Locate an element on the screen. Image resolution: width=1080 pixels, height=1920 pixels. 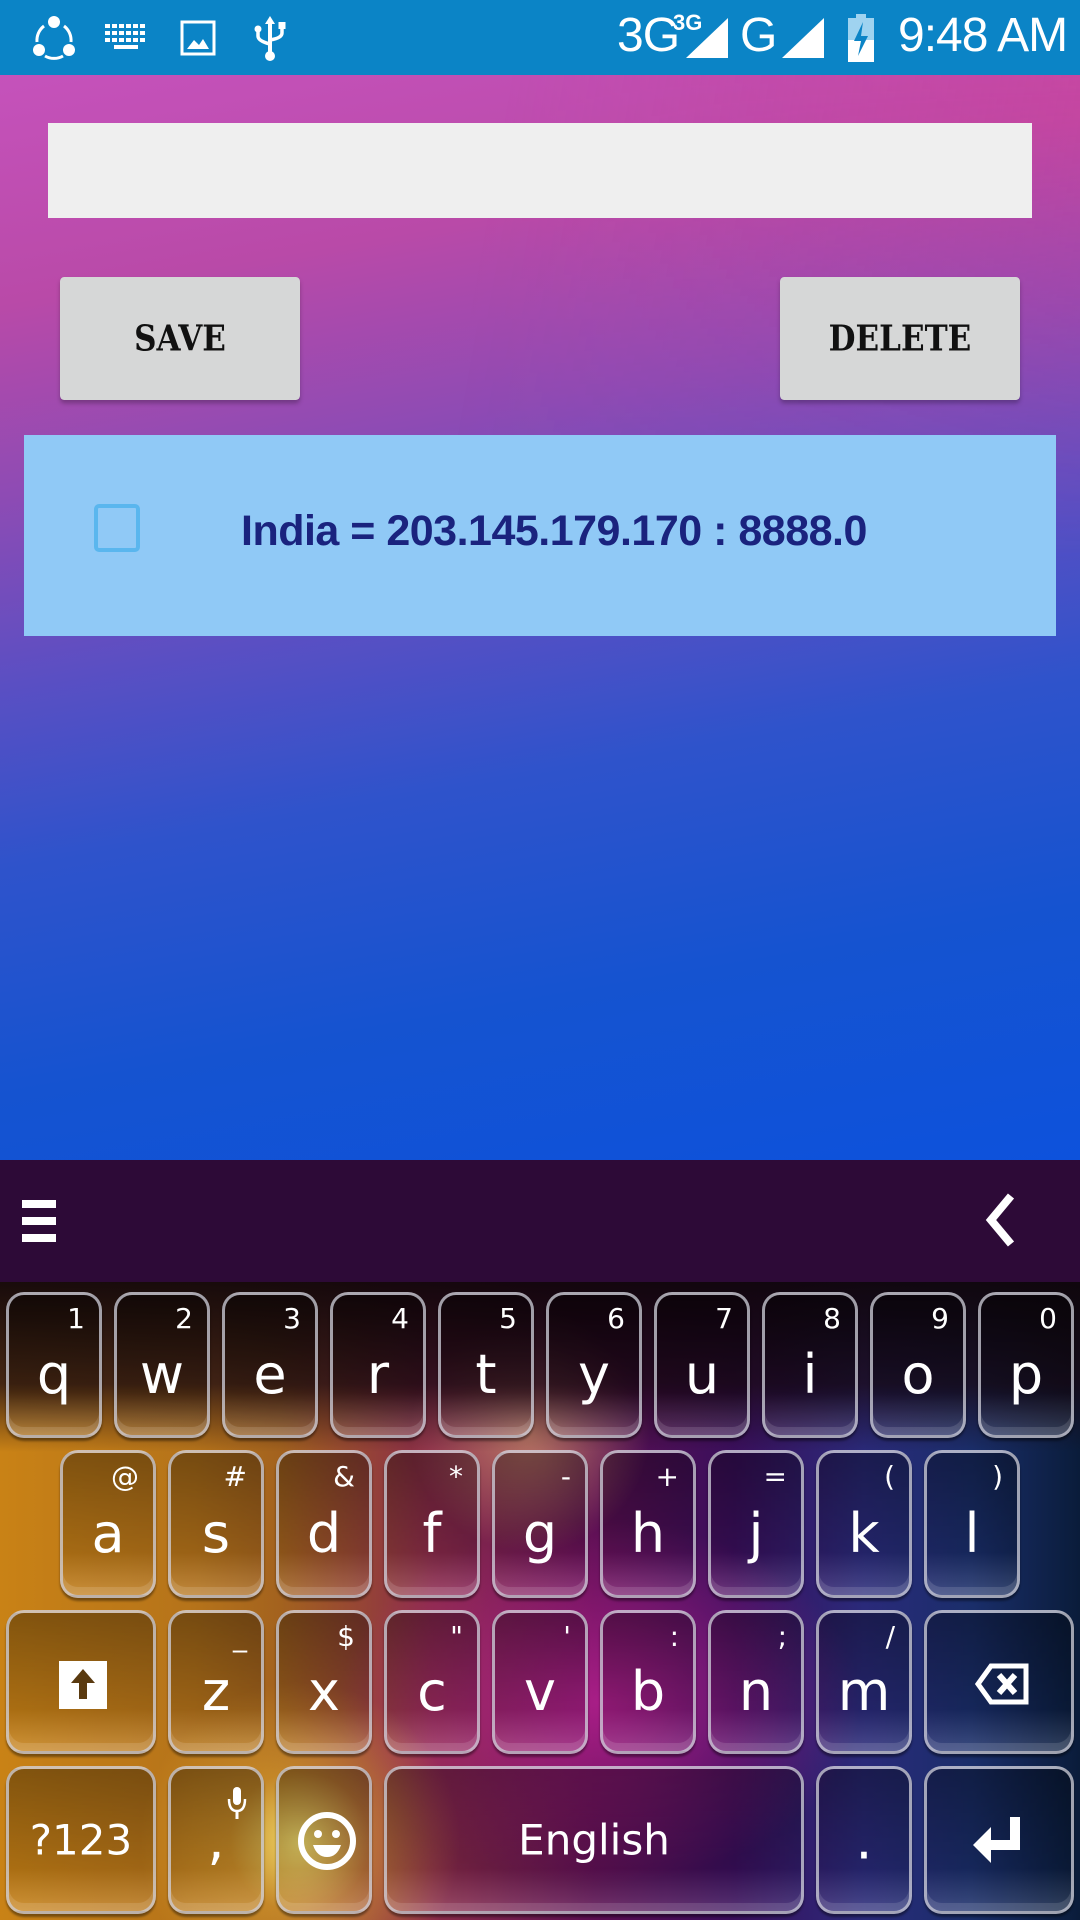
symbols-key-label: ?123 is located at coordinates (81, 1840).